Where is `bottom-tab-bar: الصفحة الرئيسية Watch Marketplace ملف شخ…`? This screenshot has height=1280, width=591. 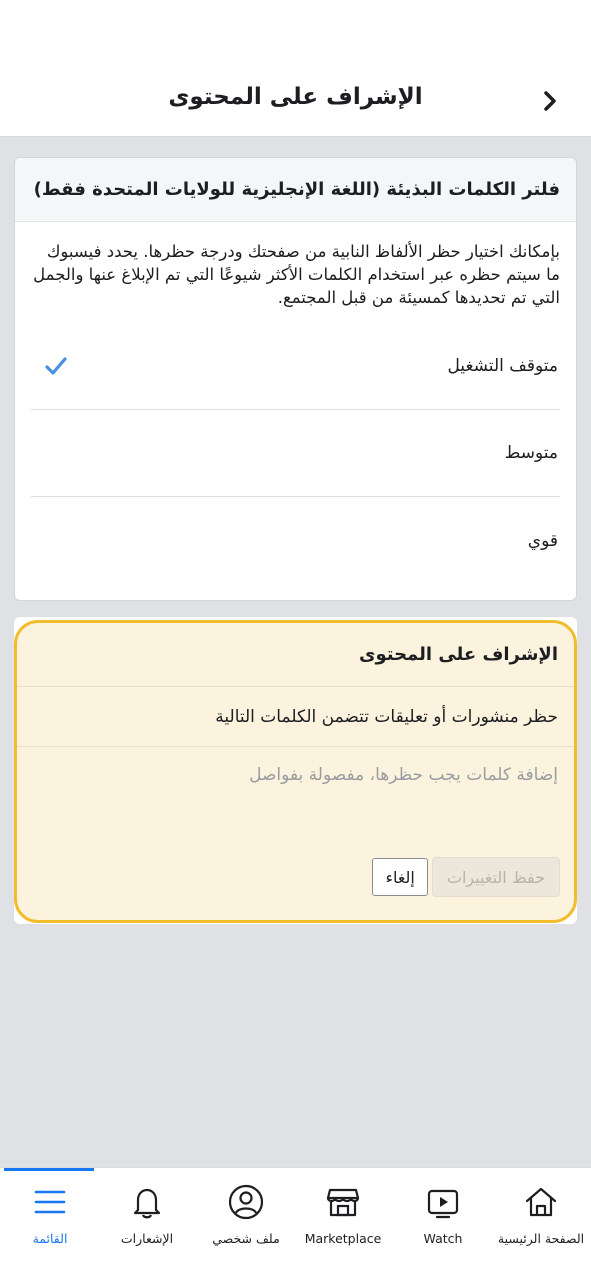 bottom-tab-bar: الصفحة الرئيسية Watch Marketplace ملف شخ… is located at coordinates (295, 1223).